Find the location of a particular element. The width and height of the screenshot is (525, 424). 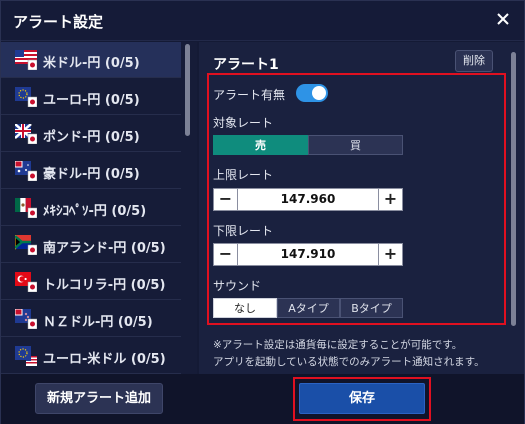

note-line-2: アプリを起動している状態でのみアラート通知されます。 is located at coordinates (349, 362).